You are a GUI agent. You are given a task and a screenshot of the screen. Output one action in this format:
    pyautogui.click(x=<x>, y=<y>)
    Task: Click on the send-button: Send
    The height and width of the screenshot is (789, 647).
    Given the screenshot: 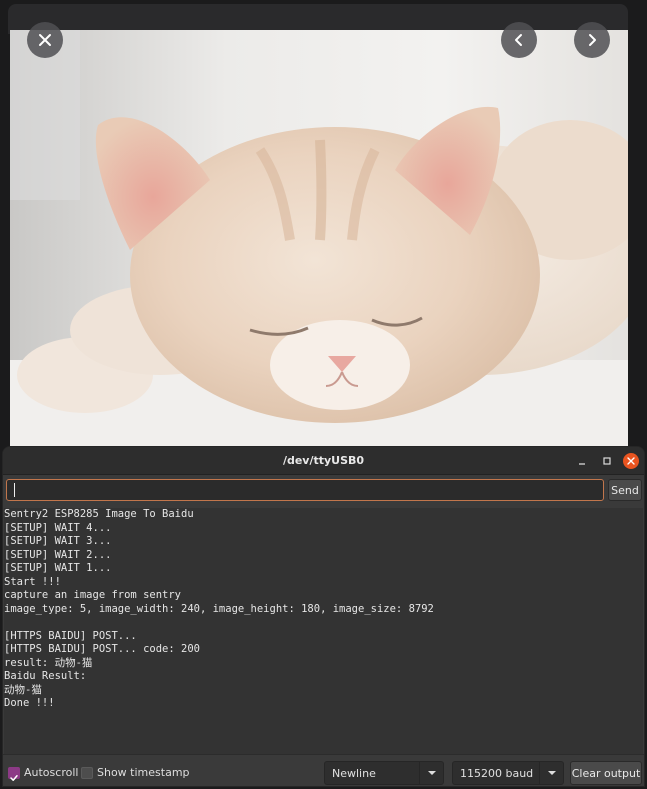 What is the action you would take?
    pyautogui.click(x=625, y=490)
    